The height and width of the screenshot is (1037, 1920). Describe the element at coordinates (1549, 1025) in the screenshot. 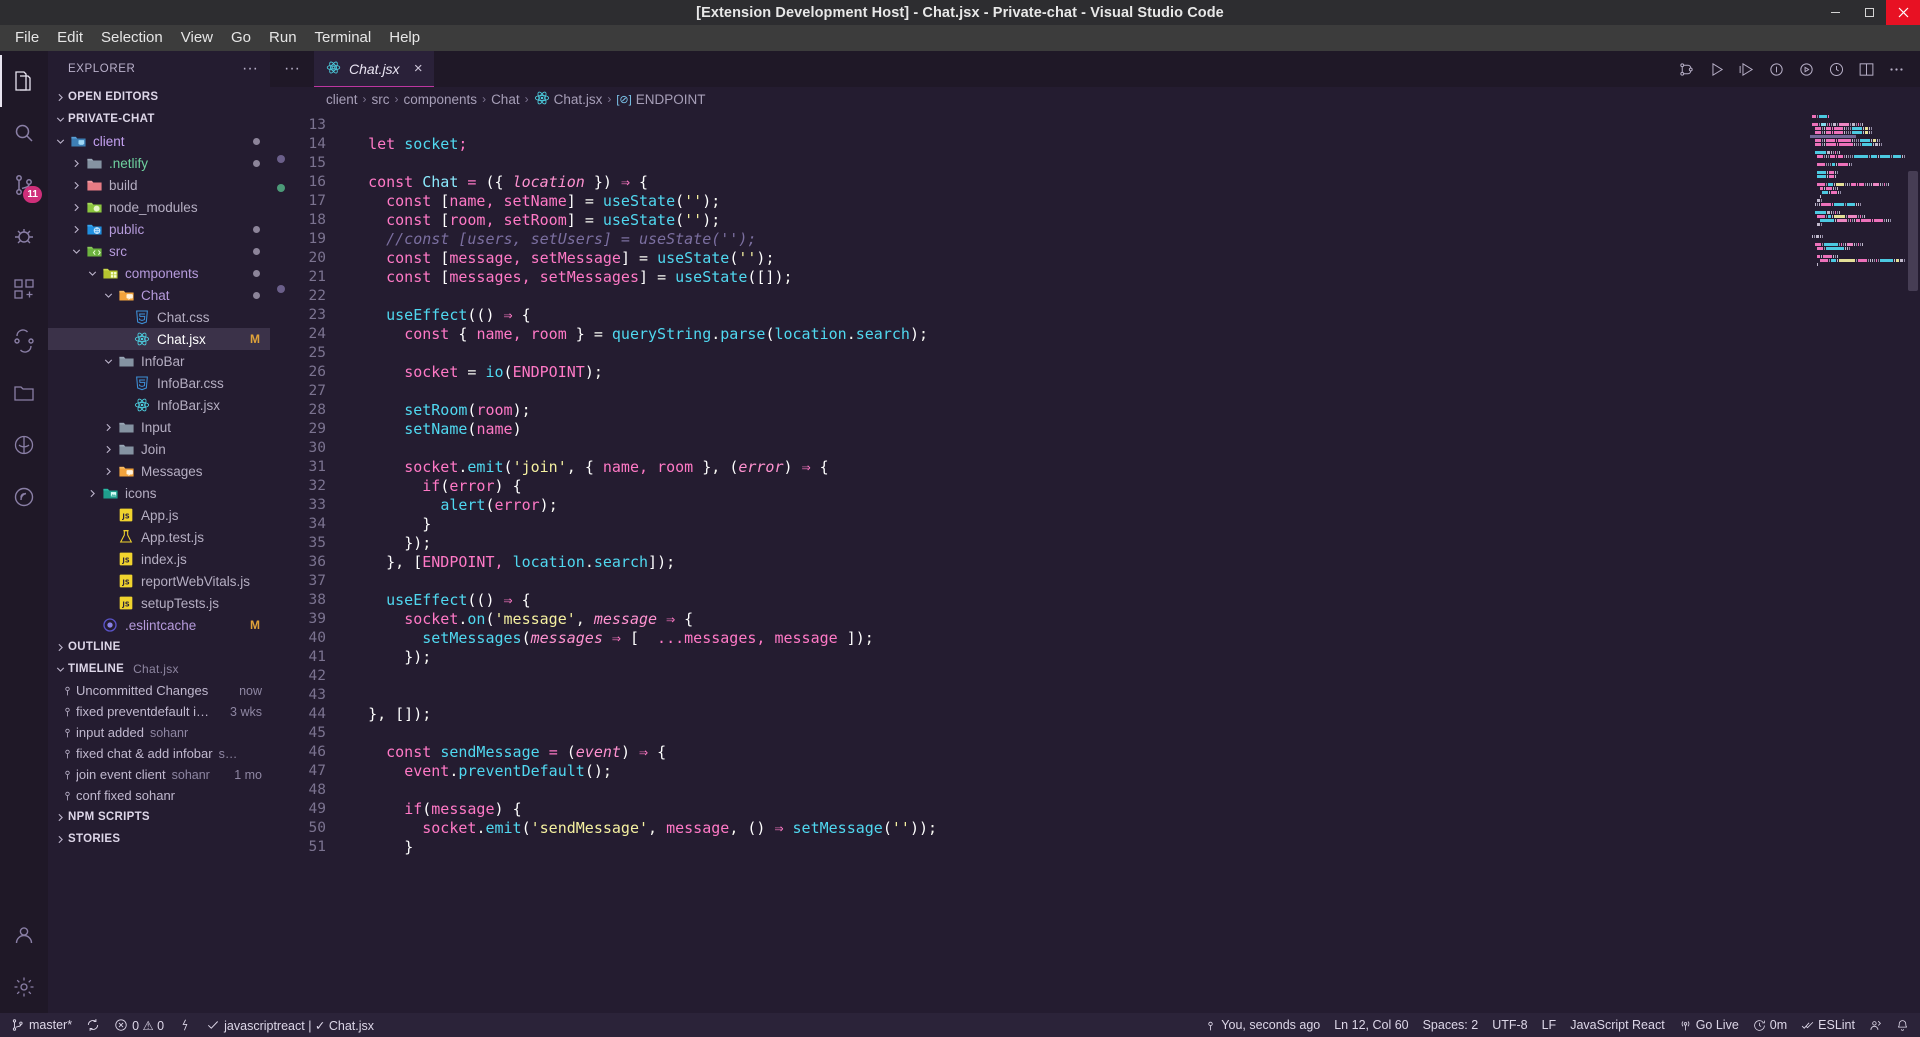

I see `status-eol: LF` at that location.